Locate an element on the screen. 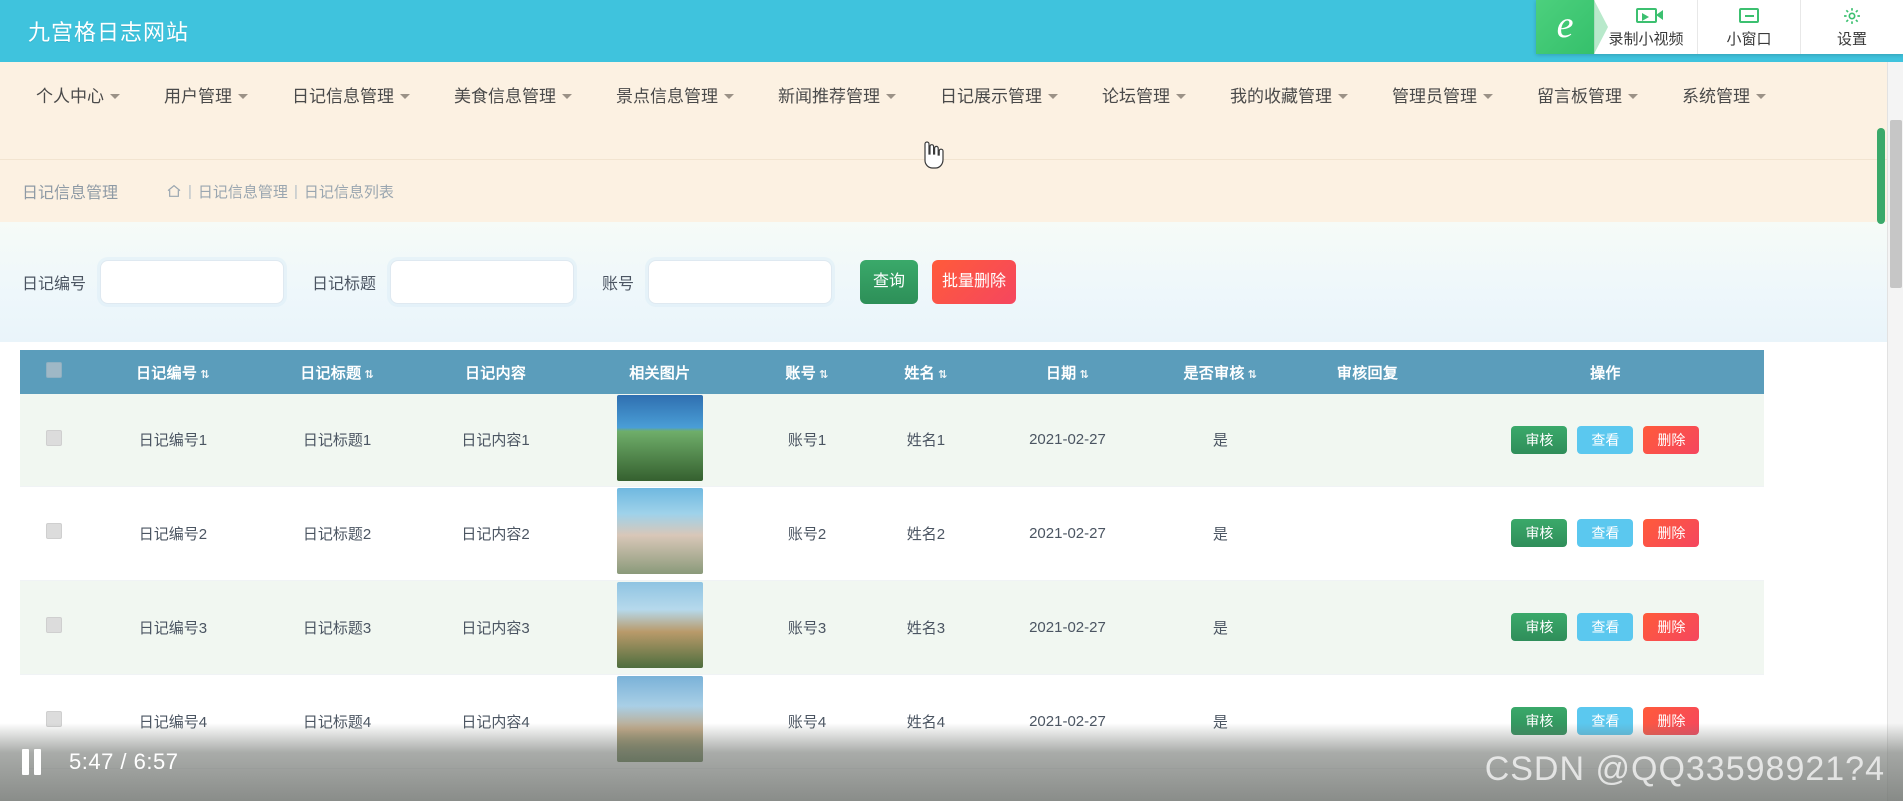  nav-item-admin-management: 管理员管理 is located at coordinates (1442, 94).